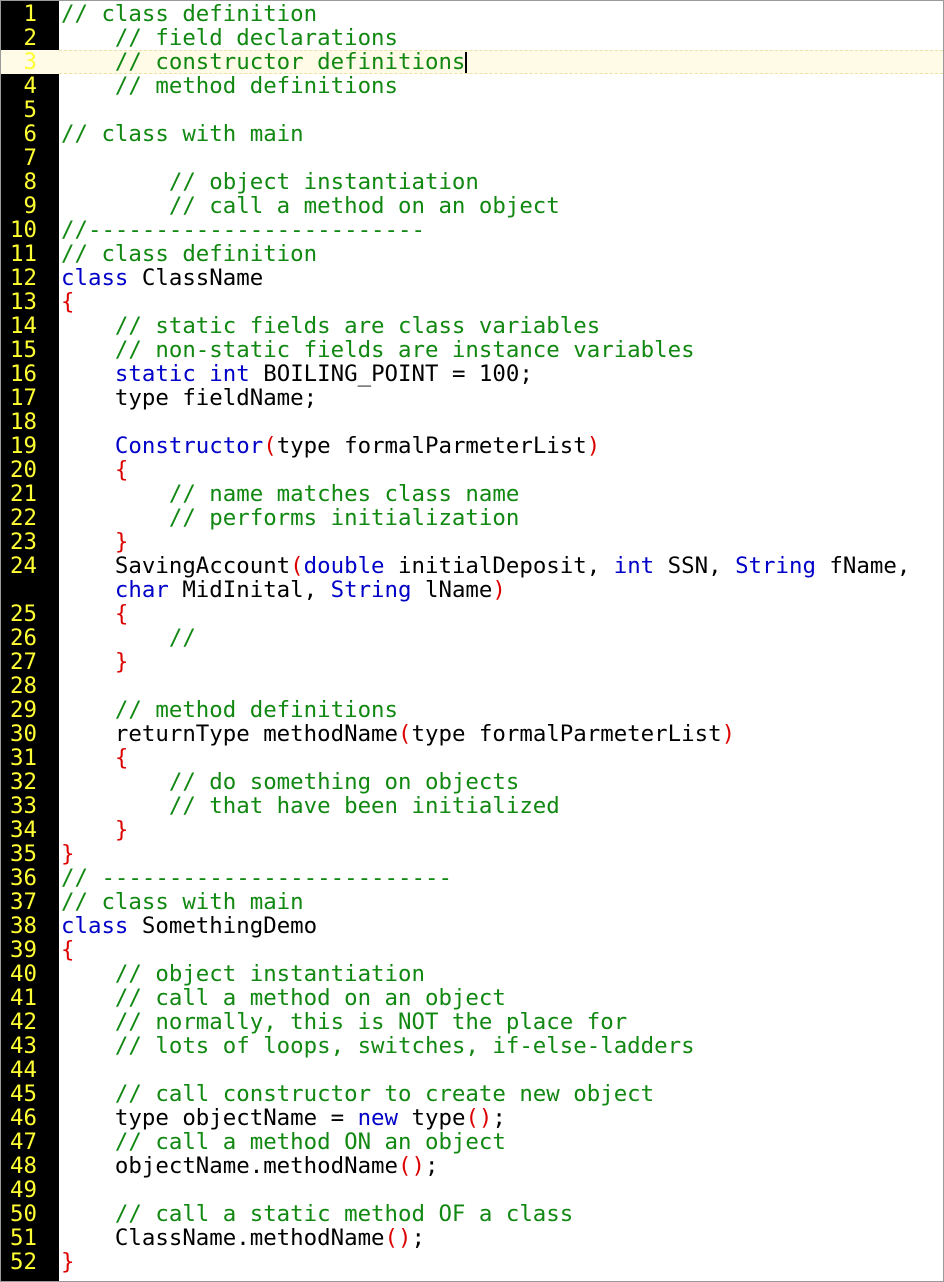  Describe the element at coordinates (472, 686) in the screenshot. I see `code-line: 28` at that location.